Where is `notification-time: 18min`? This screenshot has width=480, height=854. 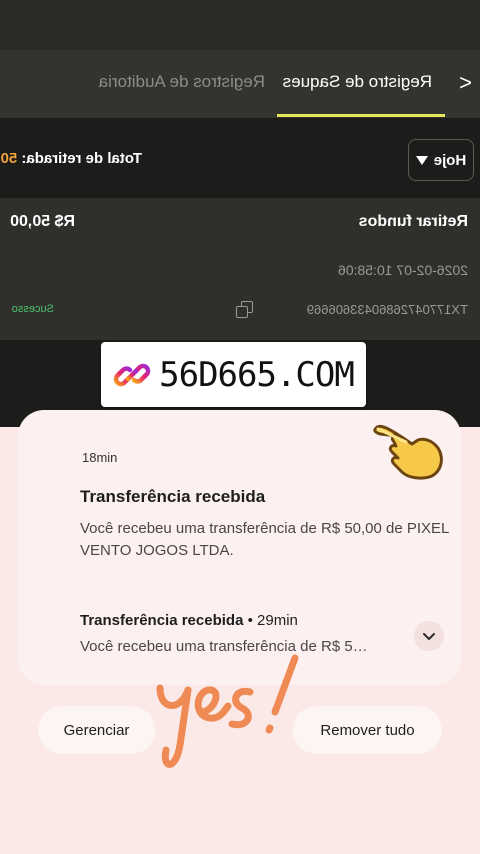 notification-time: 18min is located at coordinates (100, 457).